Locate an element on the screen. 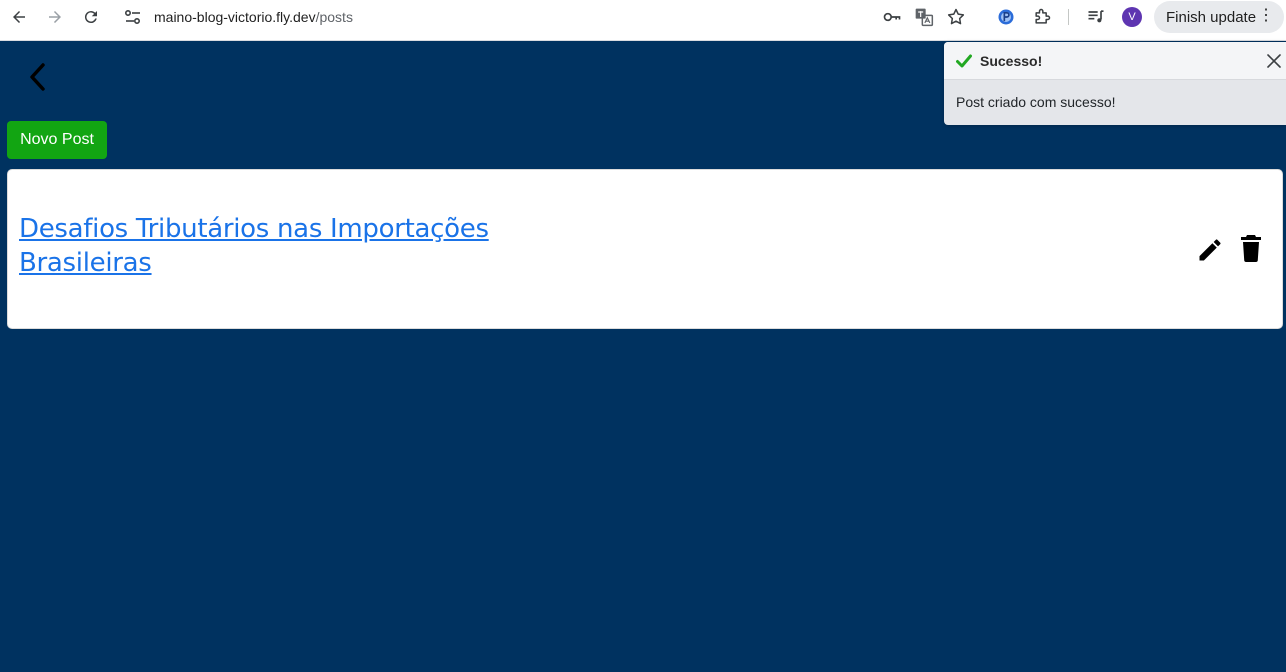 The width and height of the screenshot is (1286, 672). chevron-left-icon is located at coordinates (37, 77).